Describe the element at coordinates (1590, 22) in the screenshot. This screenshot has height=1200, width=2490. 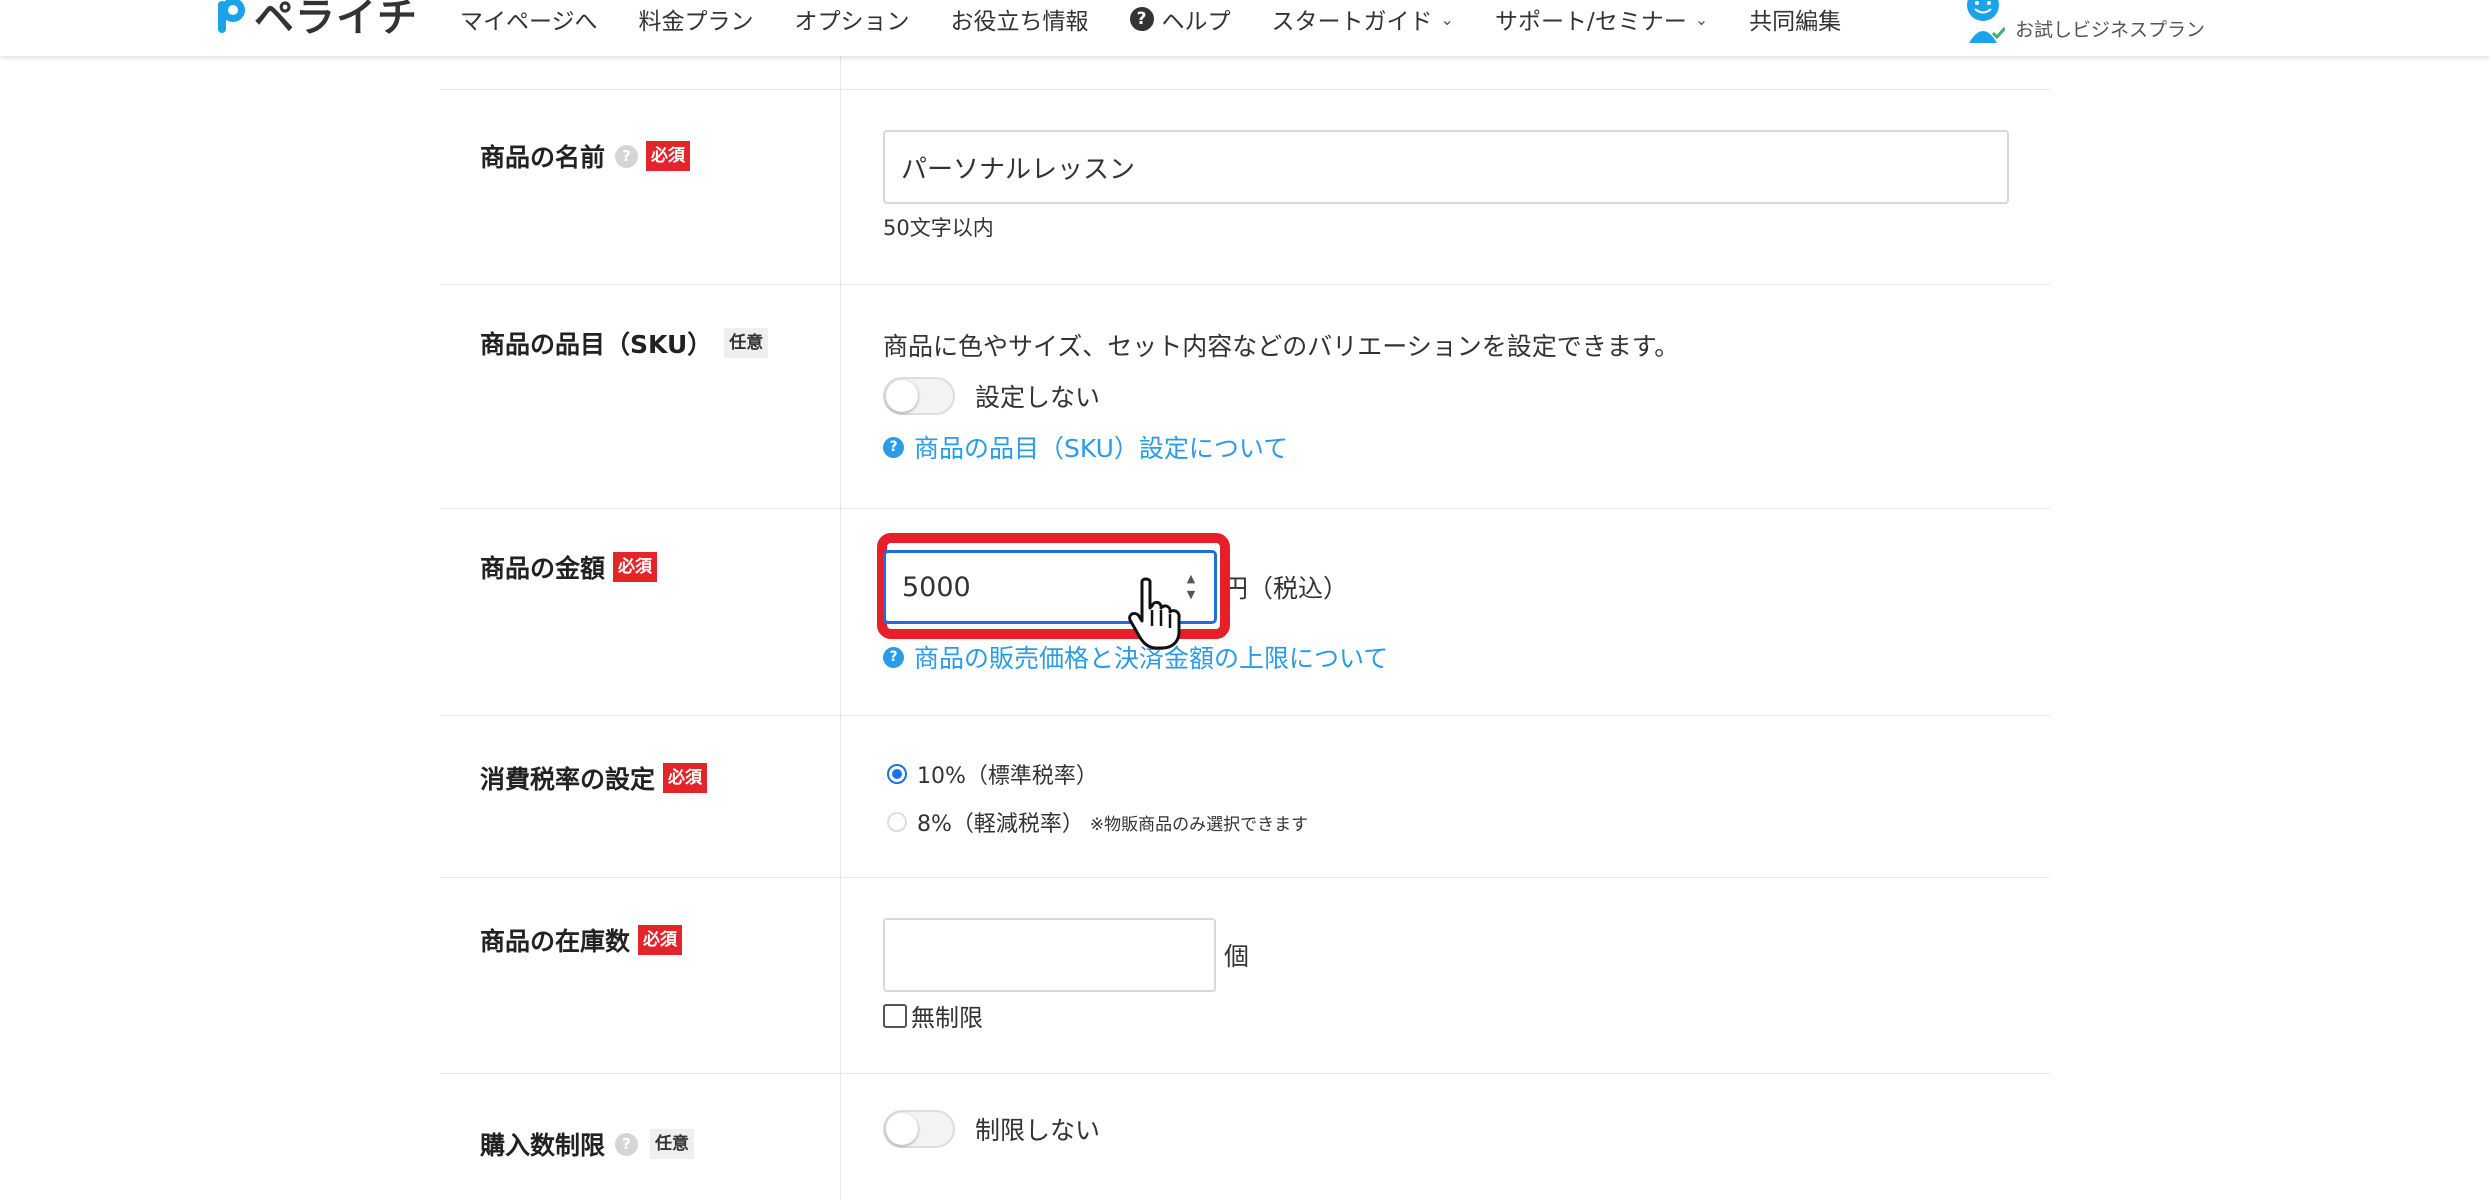
I see `nav-label: サポート/セミナー` at that location.